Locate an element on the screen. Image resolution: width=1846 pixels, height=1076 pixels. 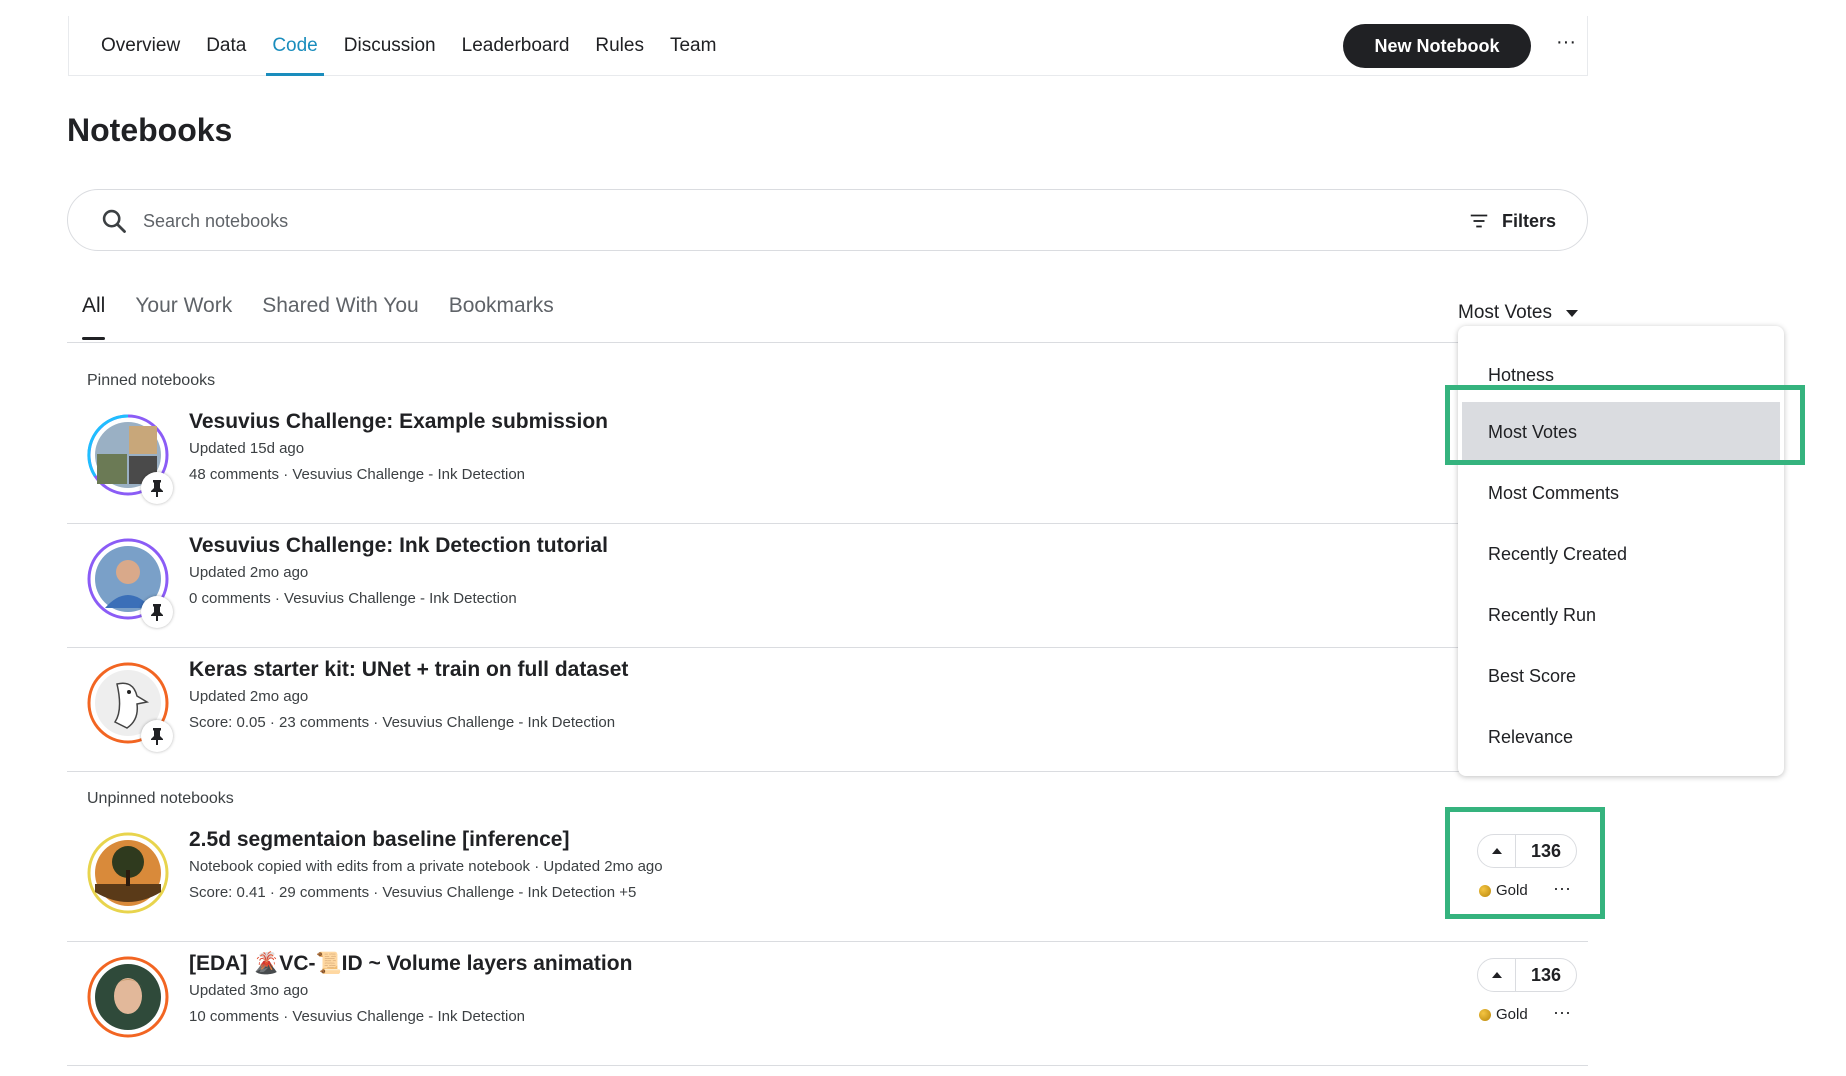
subtab-your-work: Your Work is located at coordinates (183, 317).